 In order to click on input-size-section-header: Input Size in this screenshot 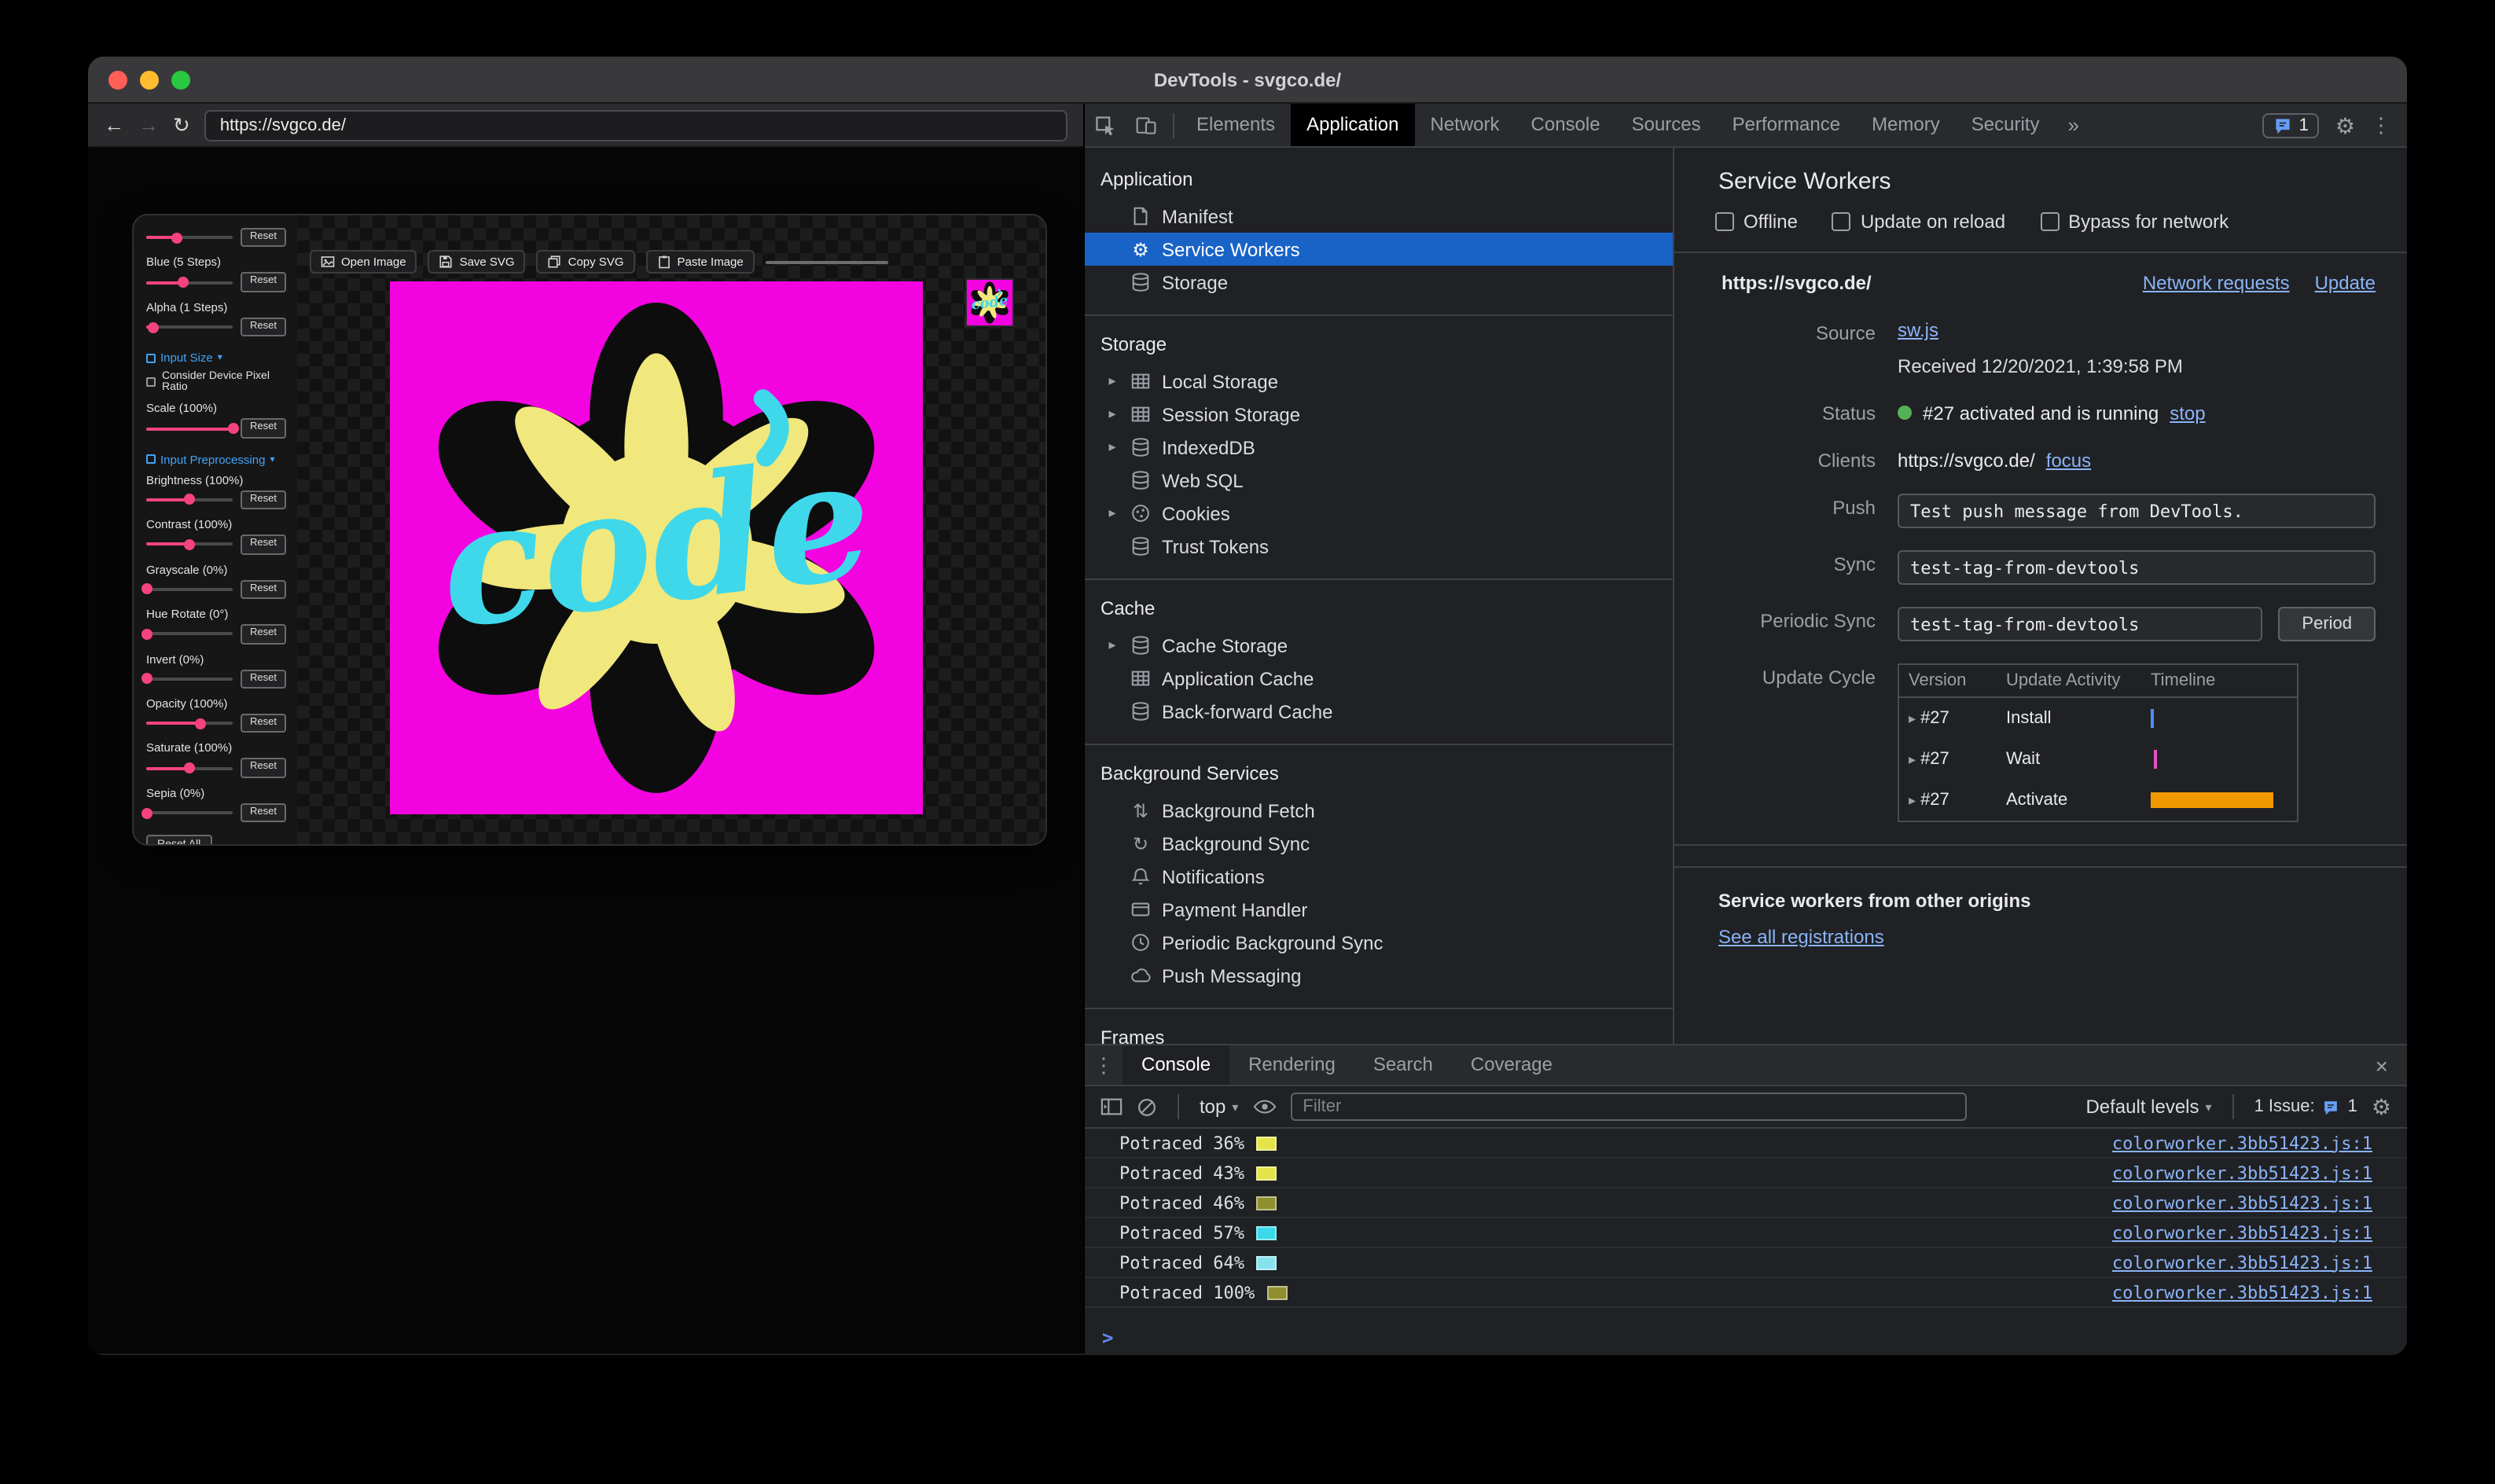, I will do `click(217, 358)`.